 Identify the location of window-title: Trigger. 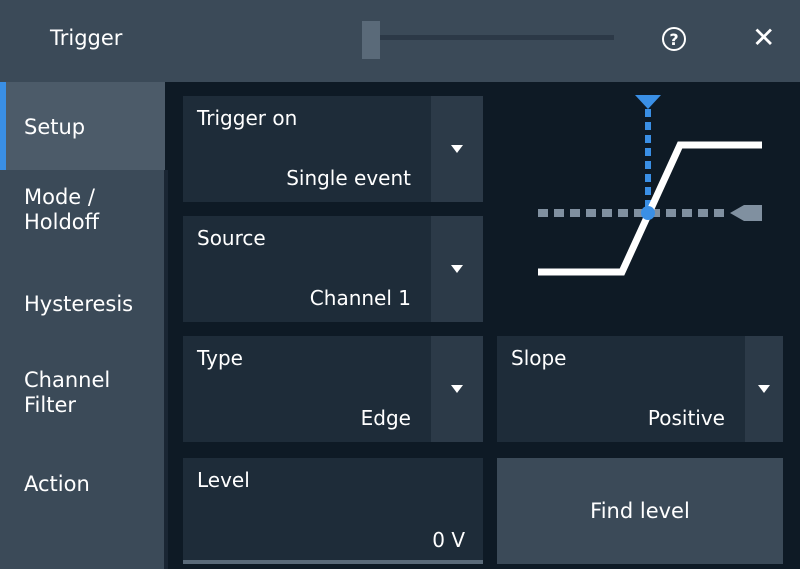
(86, 38).